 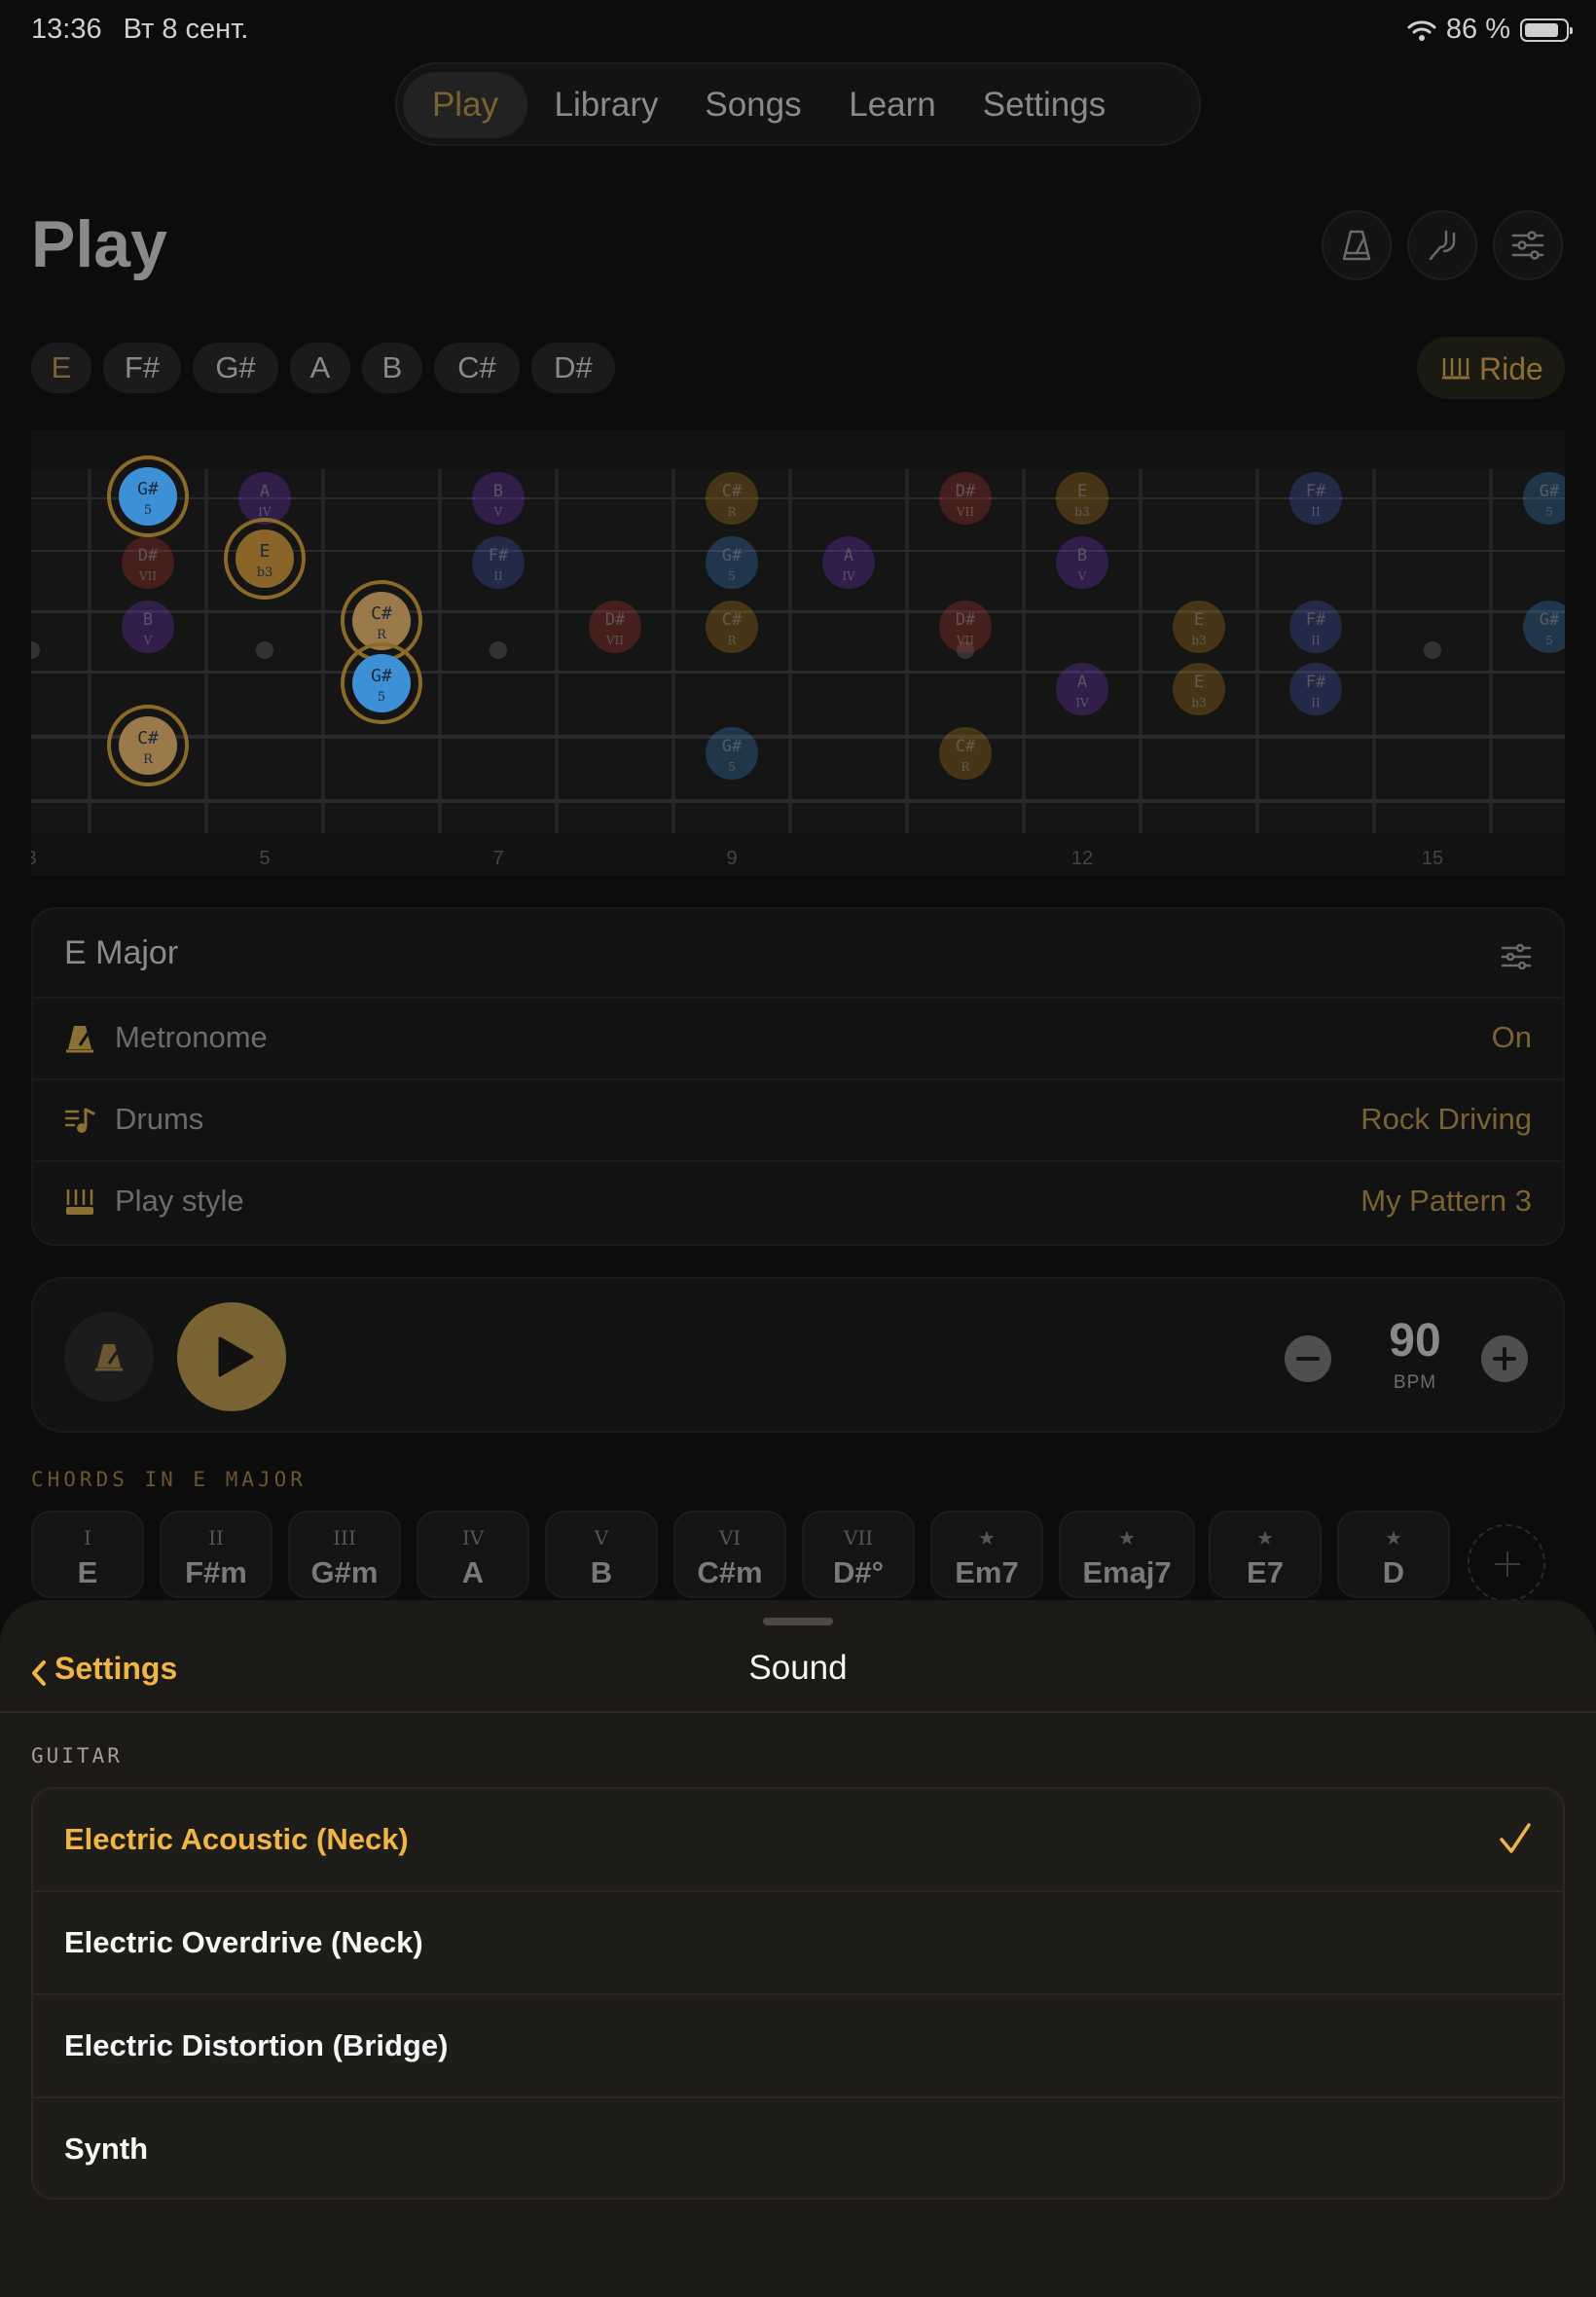 What do you see at coordinates (849, 576) in the screenshot?
I see `note-degree: IV` at bounding box center [849, 576].